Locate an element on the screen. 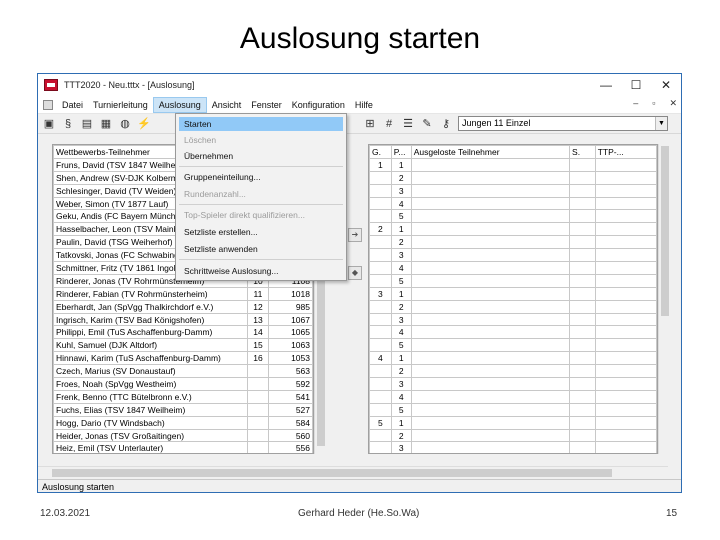 The width and height of the screenshot is (720, 540). menu-ansicht: Ansicht is located at coordinates (227, 105).